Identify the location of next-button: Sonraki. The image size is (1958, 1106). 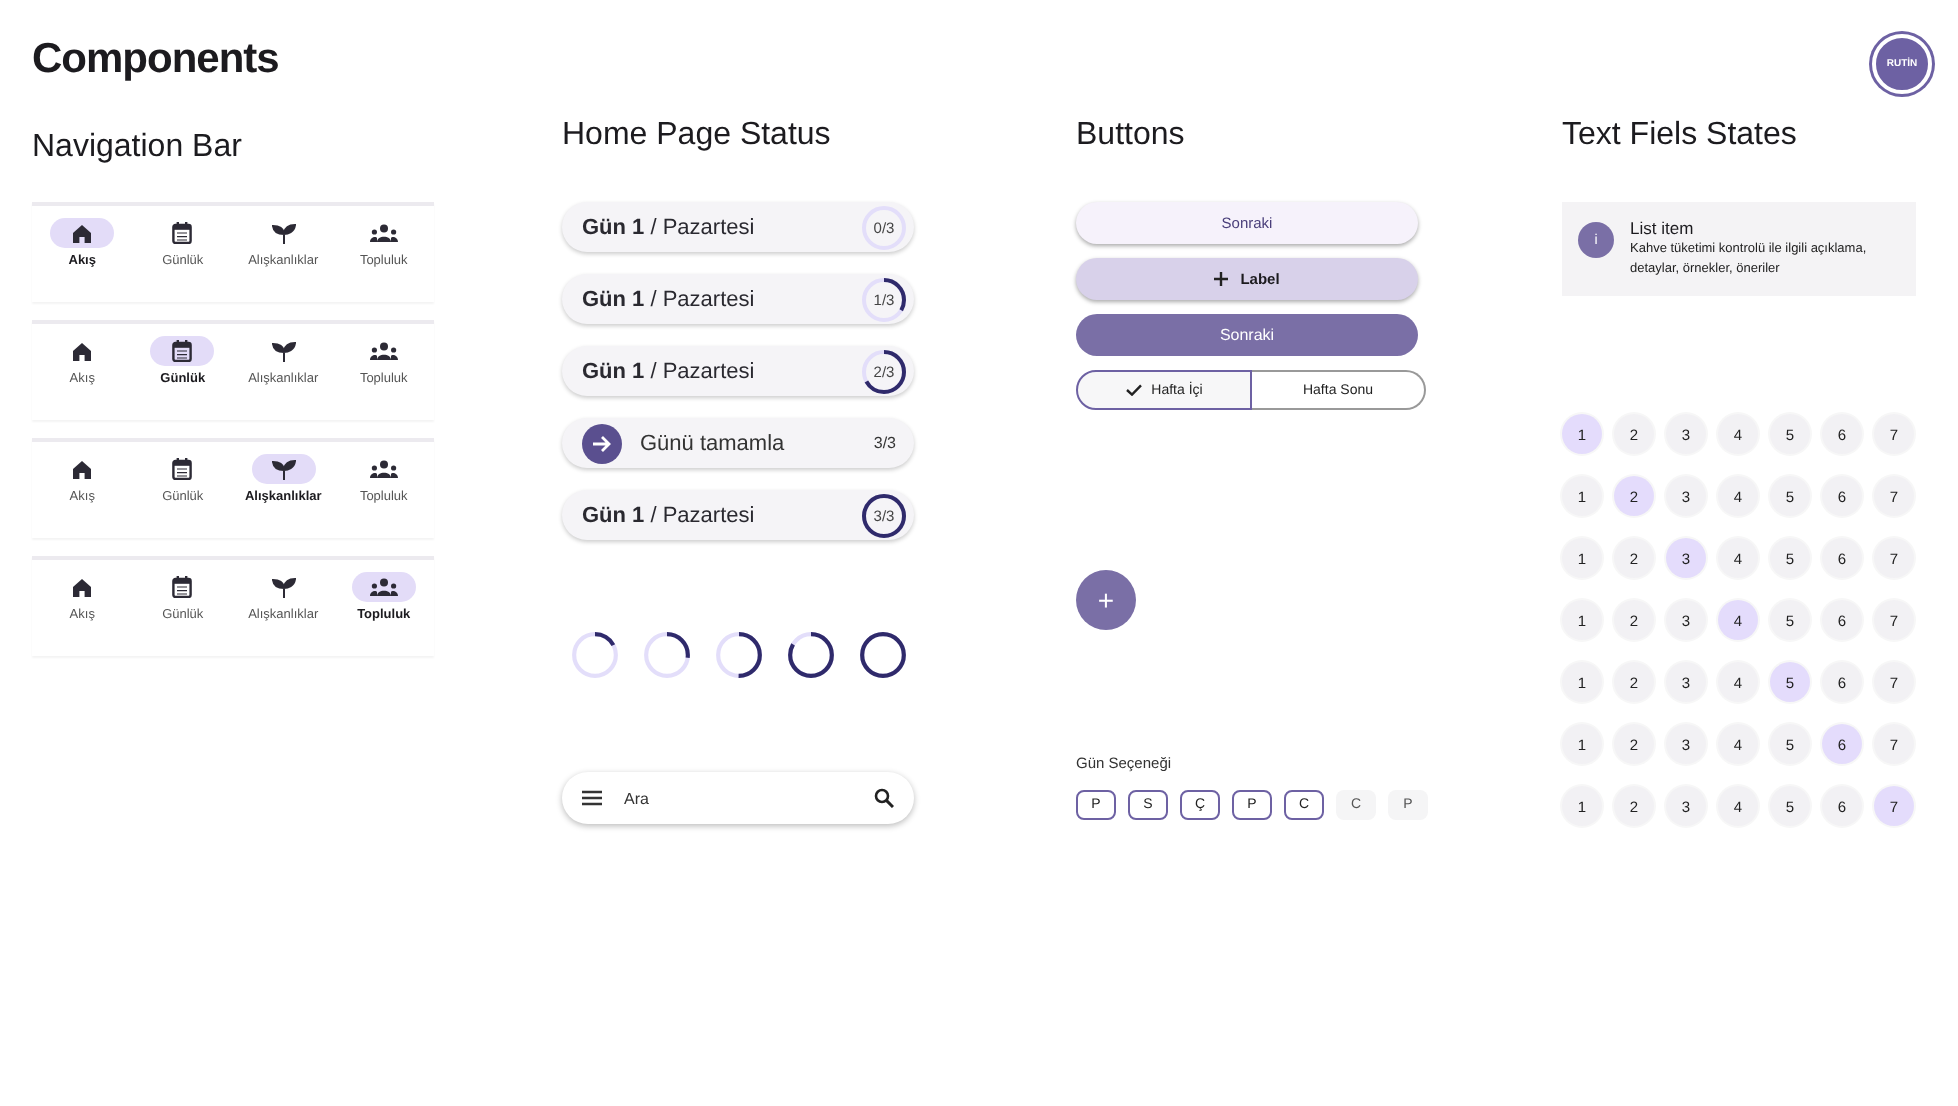
(1247, 335).